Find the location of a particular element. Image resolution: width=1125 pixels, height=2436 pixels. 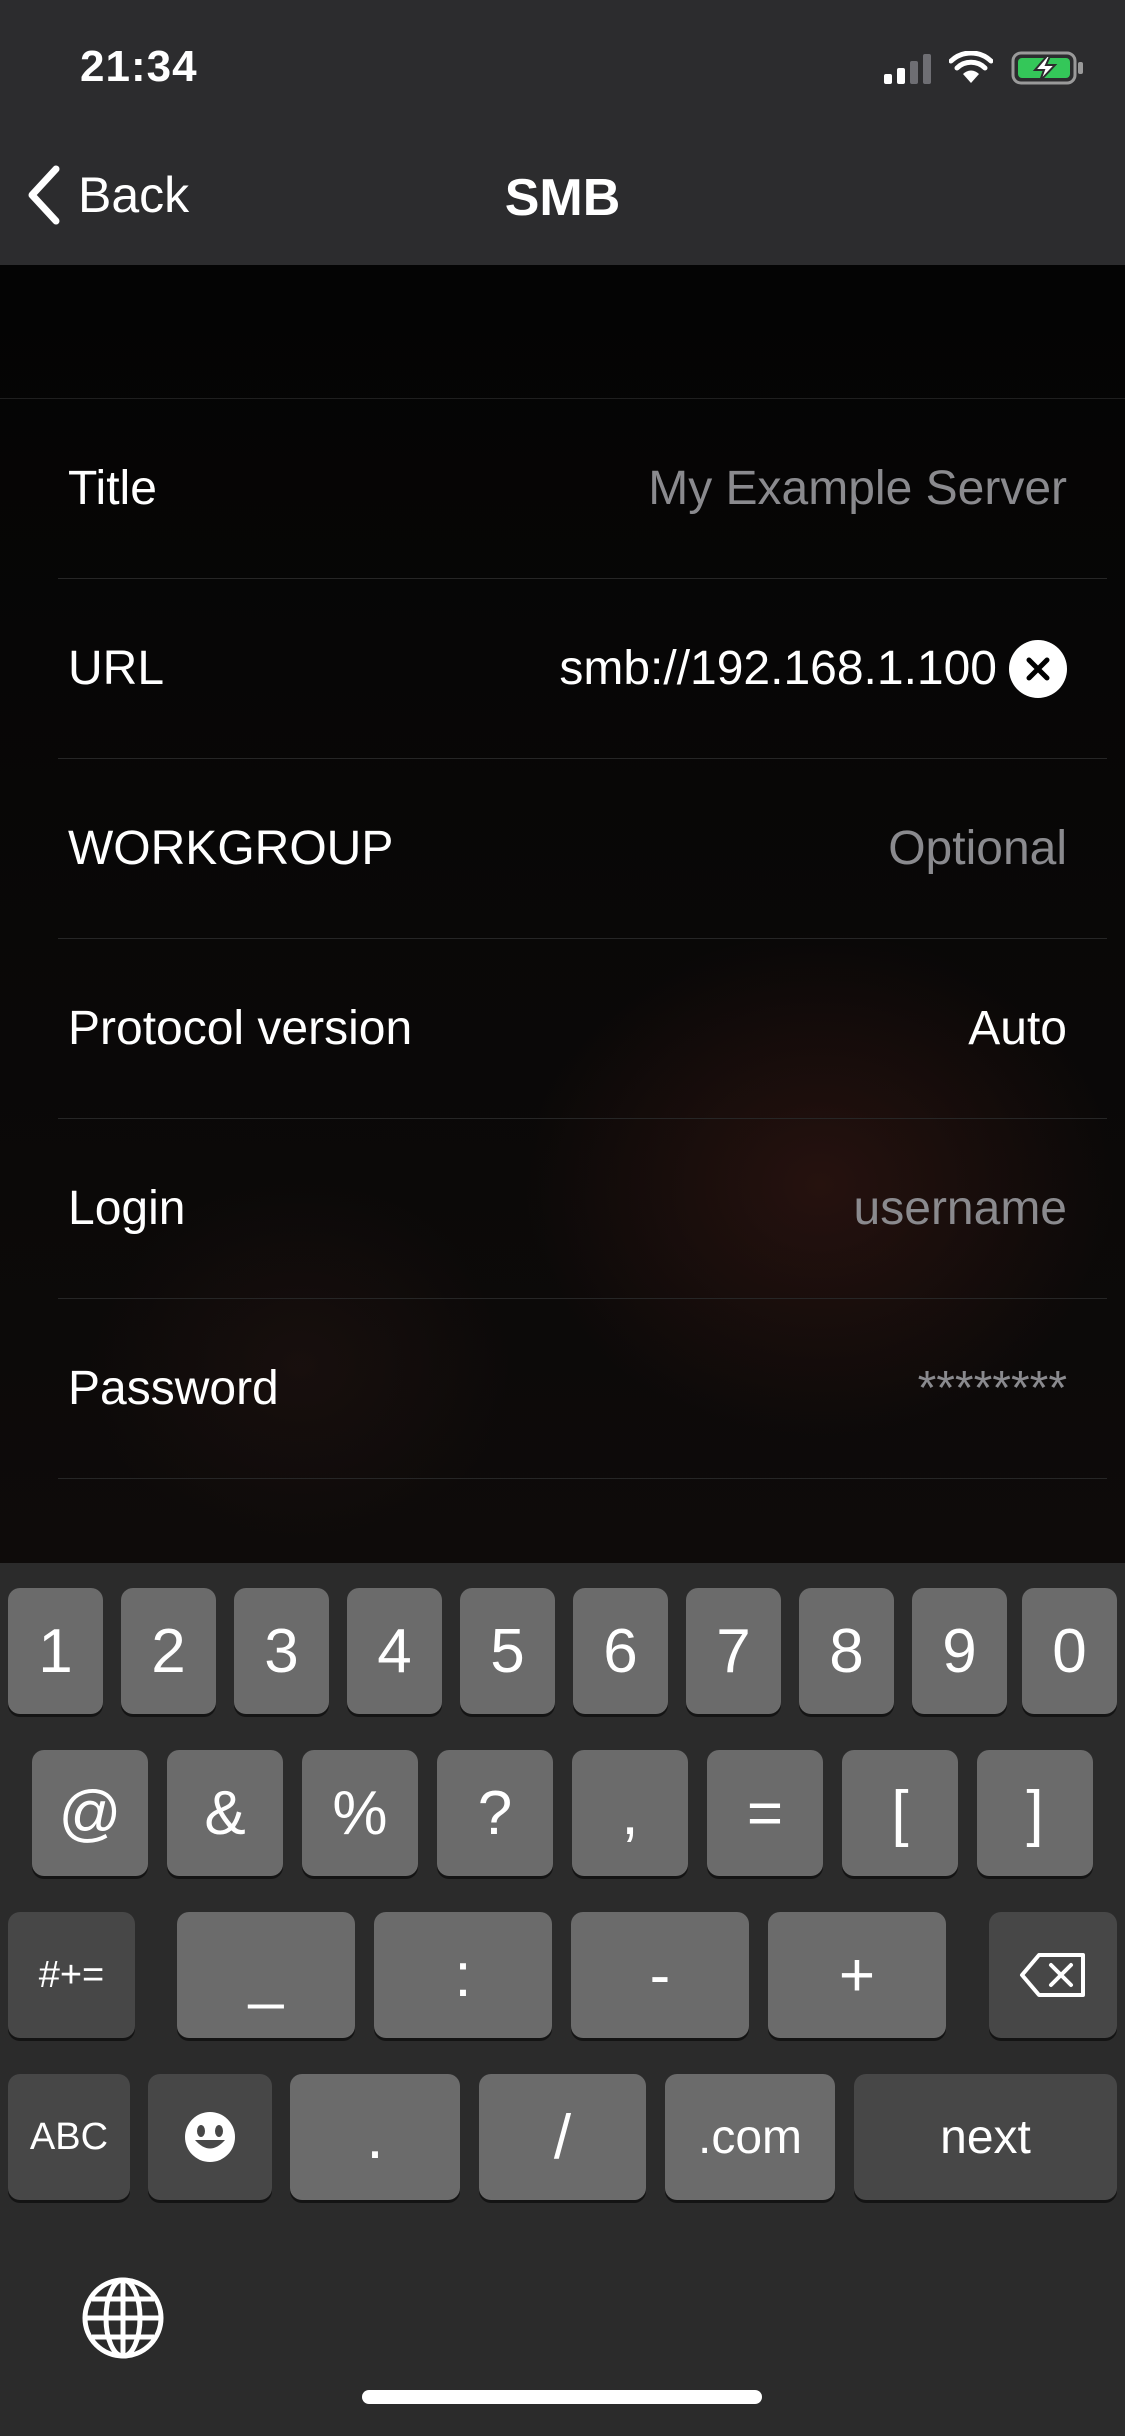

key-9: 9 is located at coordinates (959, 1651).